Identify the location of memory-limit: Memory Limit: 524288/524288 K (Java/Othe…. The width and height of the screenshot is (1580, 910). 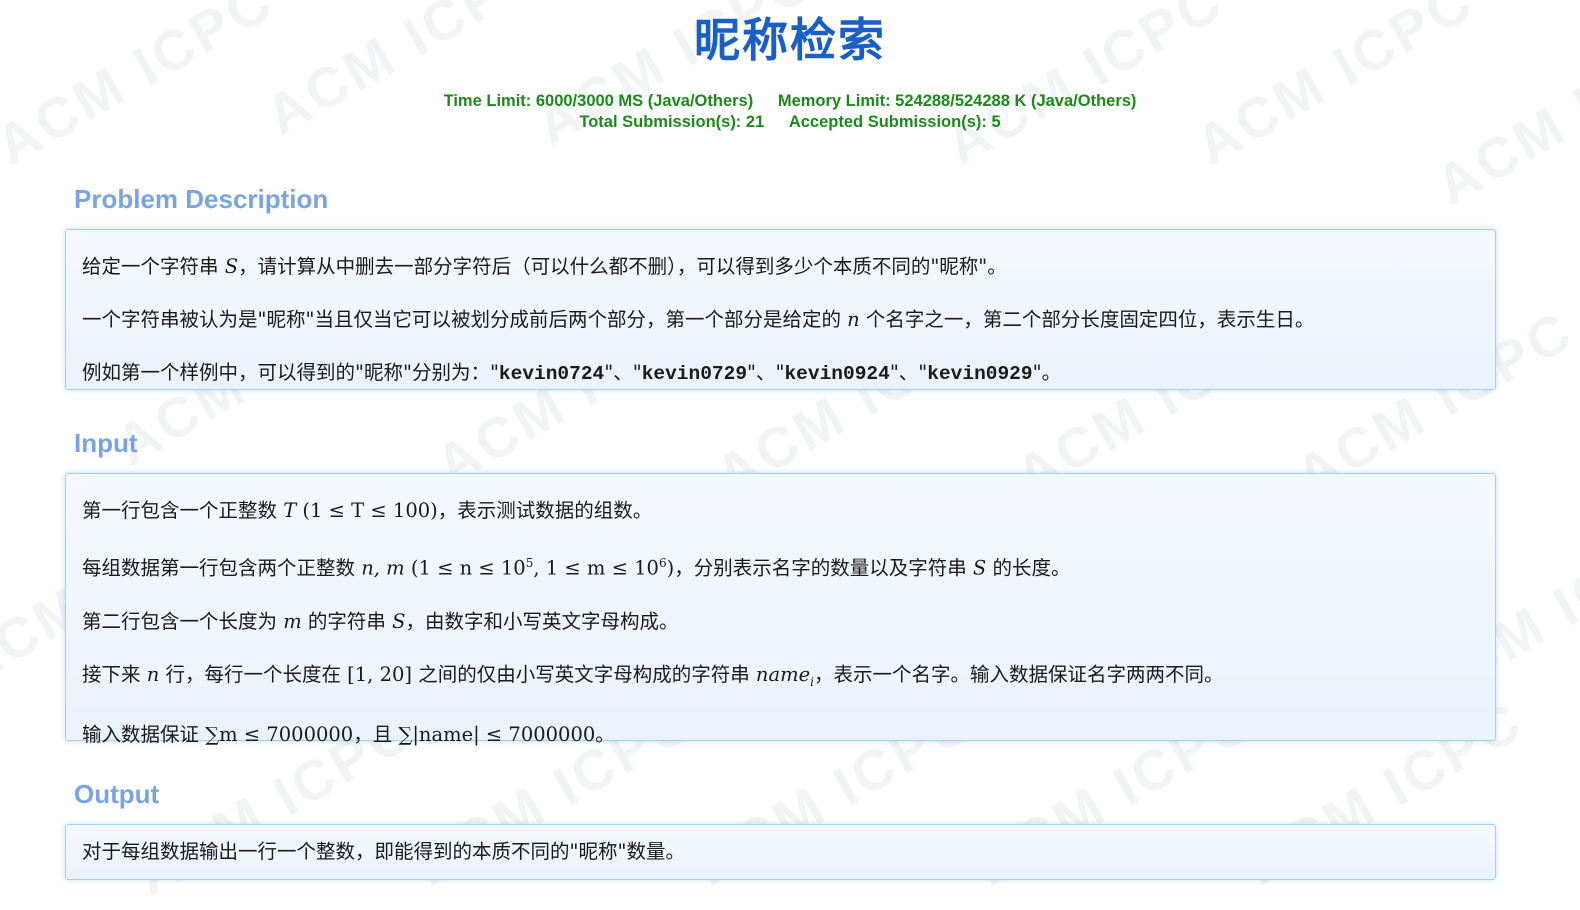
(957, 101).